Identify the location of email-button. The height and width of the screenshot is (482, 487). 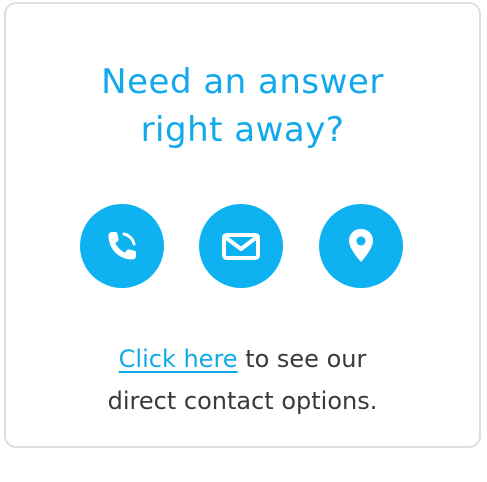
(241, 246).